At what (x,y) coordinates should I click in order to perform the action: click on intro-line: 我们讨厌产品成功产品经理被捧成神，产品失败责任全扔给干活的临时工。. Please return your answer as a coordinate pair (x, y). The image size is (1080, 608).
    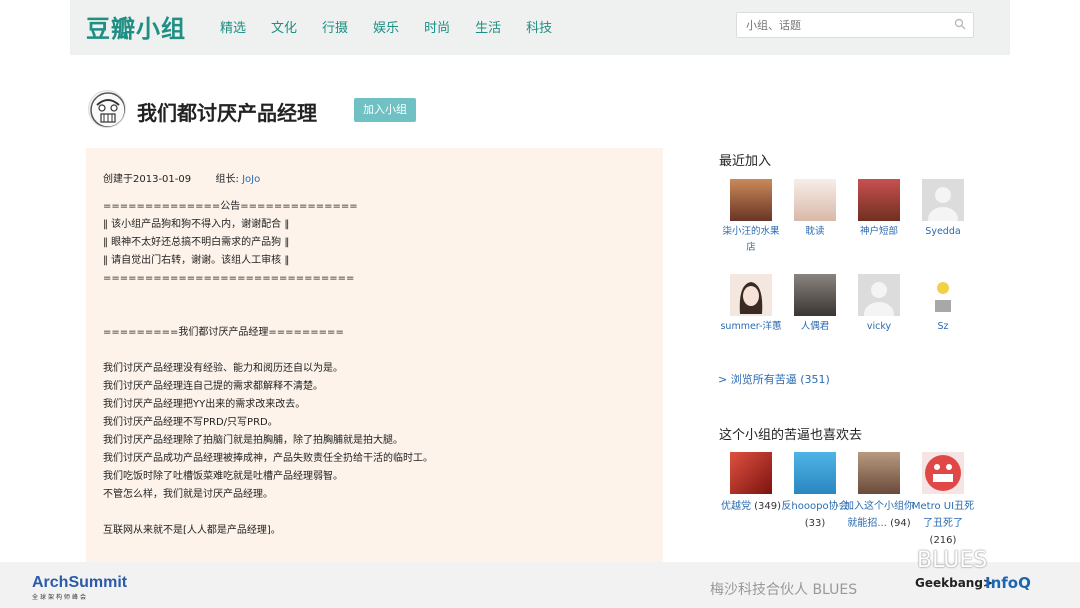
    Looking at the image, I should click on (268, 458).